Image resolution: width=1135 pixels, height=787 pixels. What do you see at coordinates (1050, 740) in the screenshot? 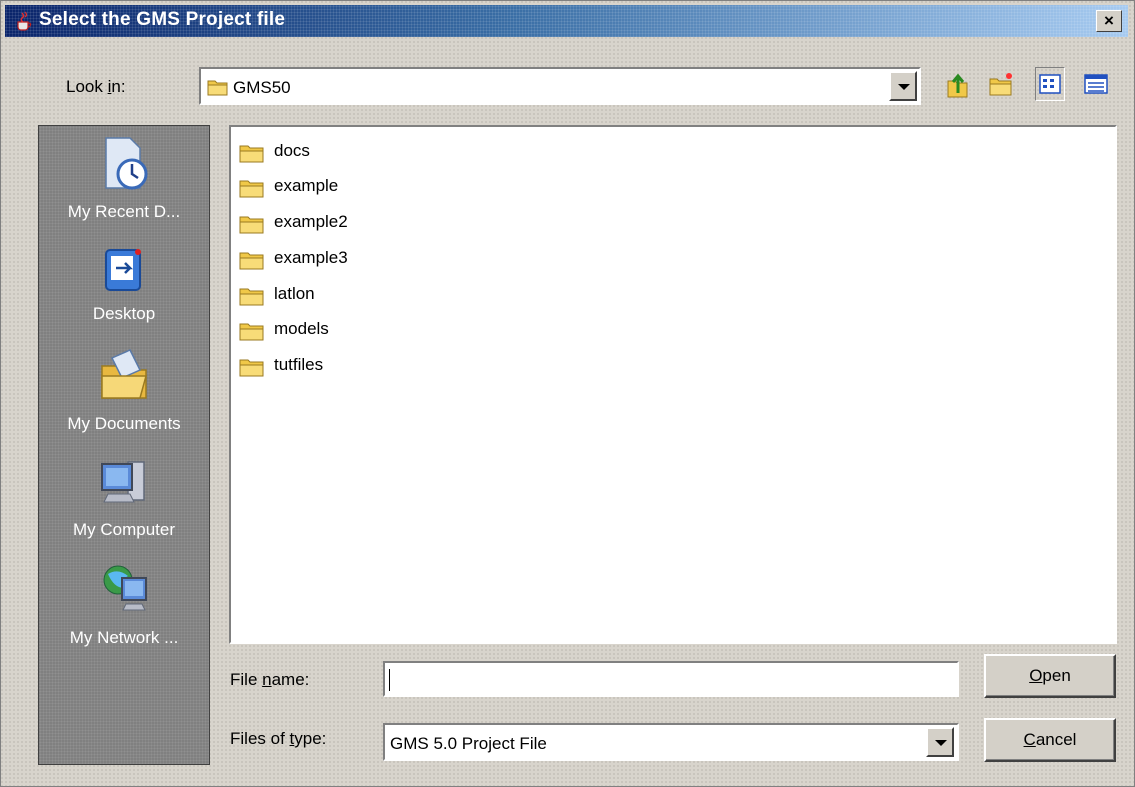
I see `cancel-button: Cancel` at bounding box center [1050, 740].